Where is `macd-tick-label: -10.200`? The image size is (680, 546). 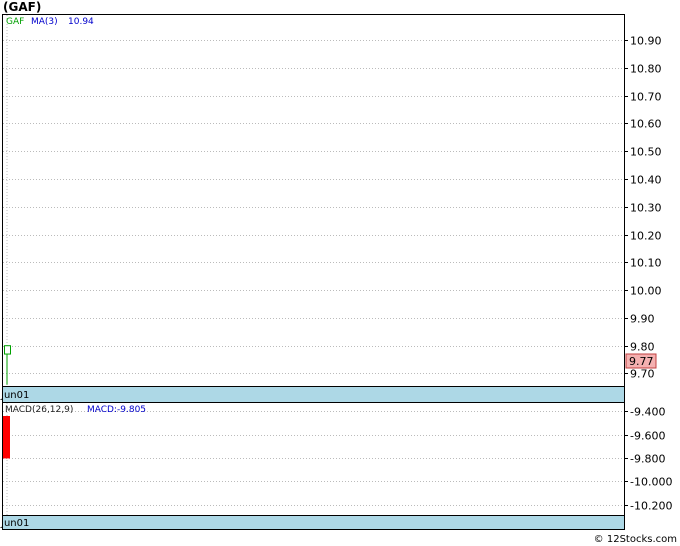 macd-tick-label: -10.200 is located at coordinates (651, 506).